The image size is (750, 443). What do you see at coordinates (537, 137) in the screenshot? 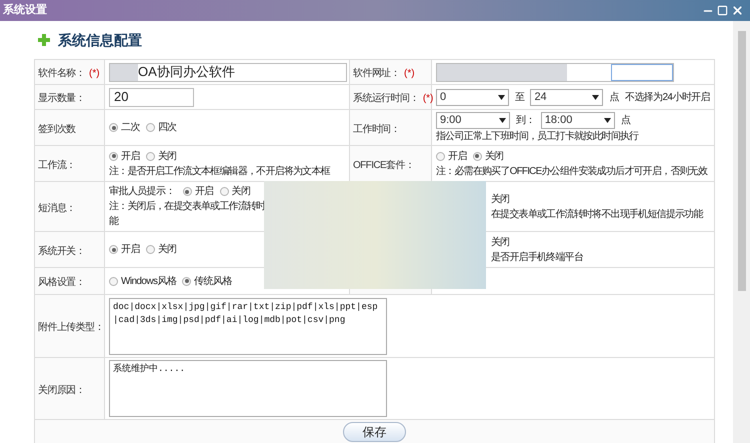
I see `note-text: 指公司正常上下班时间，员工打卡就按此时间执行` at bounding box center [537, 137].